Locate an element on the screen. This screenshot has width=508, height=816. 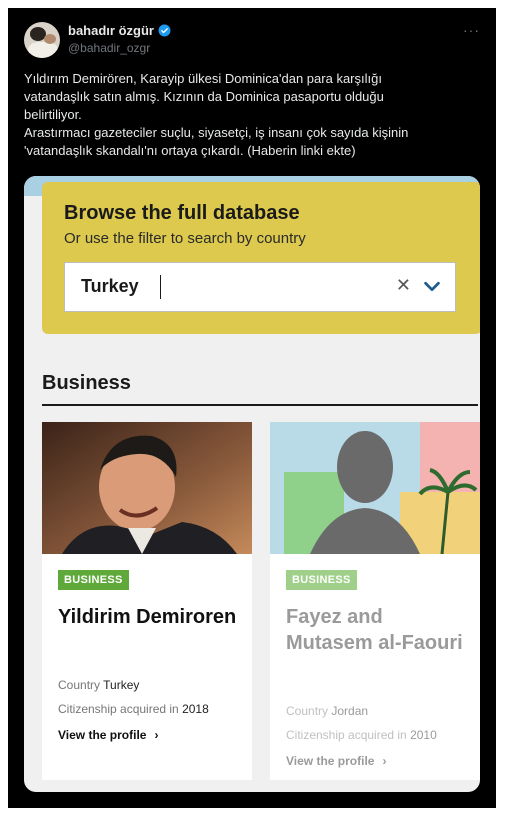
database-subtitle: Or use the filter to search by country is located at coordinates (185, 238).